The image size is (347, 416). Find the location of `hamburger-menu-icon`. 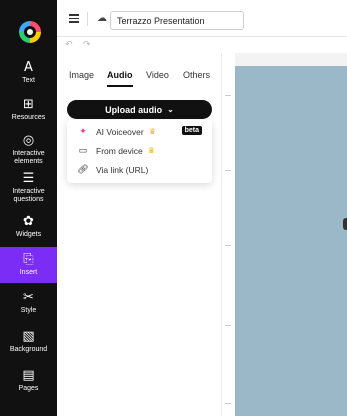

hamburger-menu-icon is located at coordinates (74, 18).